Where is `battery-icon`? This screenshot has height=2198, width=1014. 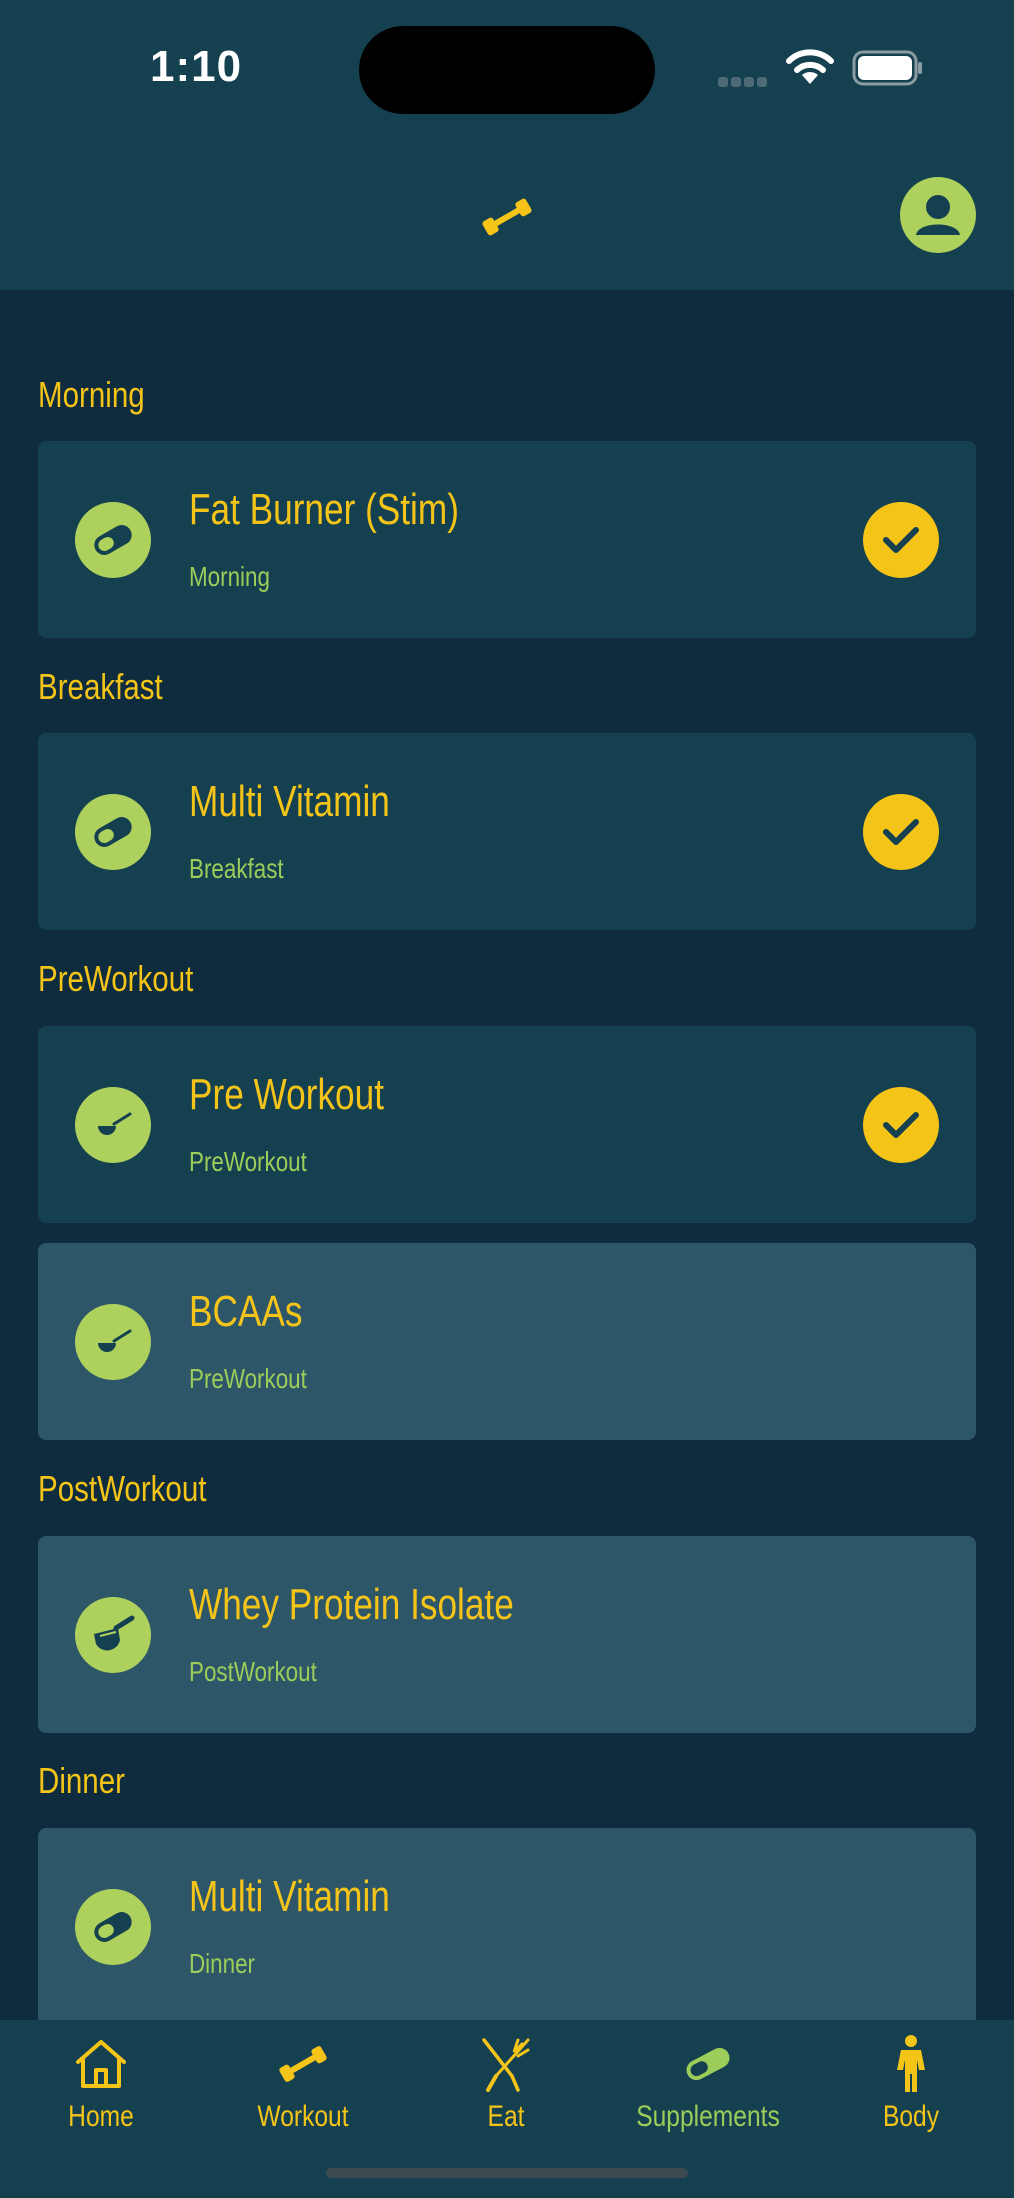 battery-icon is located at coordinates (887, 68).